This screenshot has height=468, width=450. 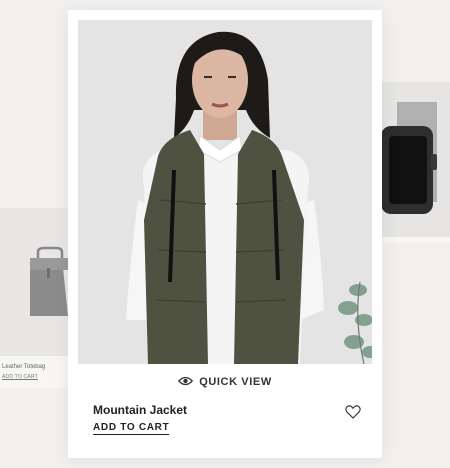 I want to click on product-name: Leather Totebag, so click(x=24, y=367).